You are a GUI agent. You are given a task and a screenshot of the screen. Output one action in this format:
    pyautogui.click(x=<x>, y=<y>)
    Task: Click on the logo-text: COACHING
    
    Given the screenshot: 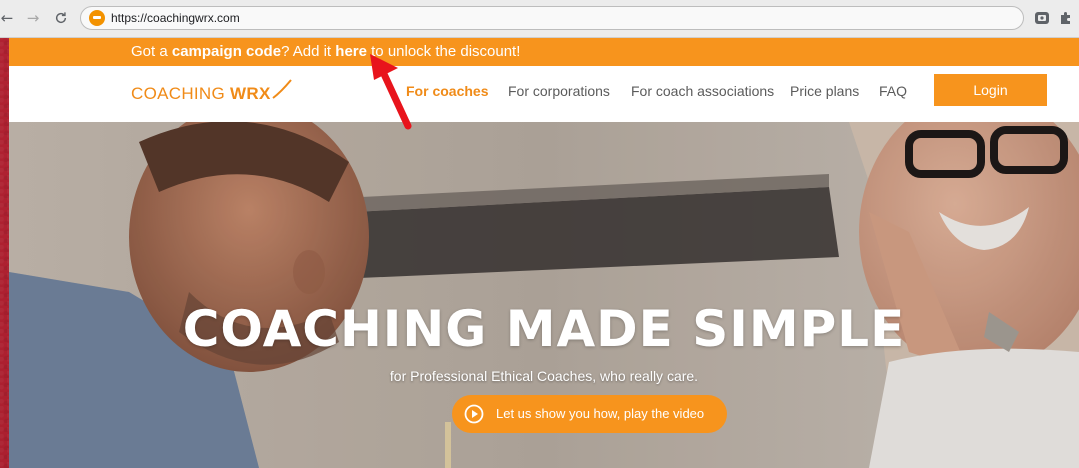 What is the action you would take?
    pyautogui.click(x=181, y=93)
    